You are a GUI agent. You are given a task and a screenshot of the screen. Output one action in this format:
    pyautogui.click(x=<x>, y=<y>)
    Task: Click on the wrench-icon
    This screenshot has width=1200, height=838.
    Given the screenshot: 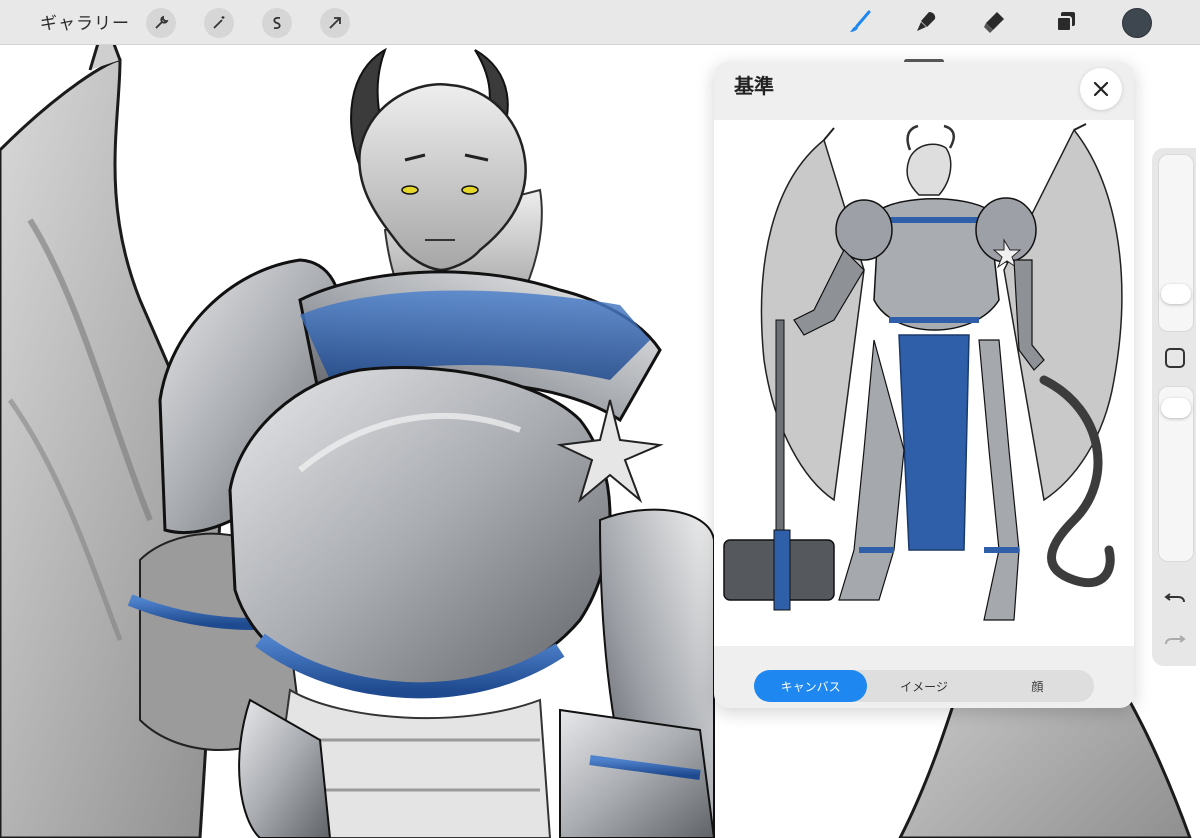 What is the action you would take?
    pyautogui.click(x=161, y=23)
    